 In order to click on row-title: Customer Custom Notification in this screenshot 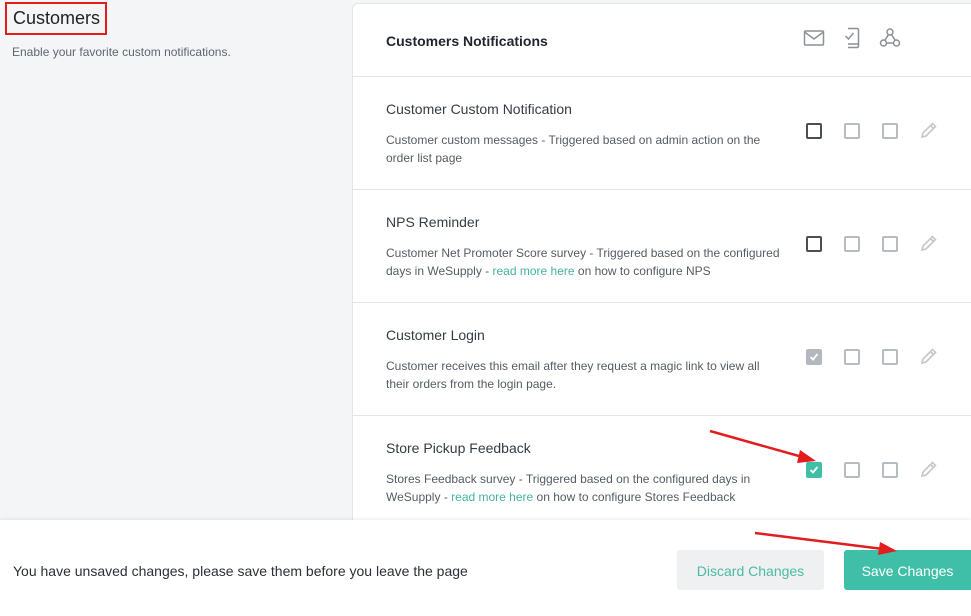, I will do `click(479, 109)`.